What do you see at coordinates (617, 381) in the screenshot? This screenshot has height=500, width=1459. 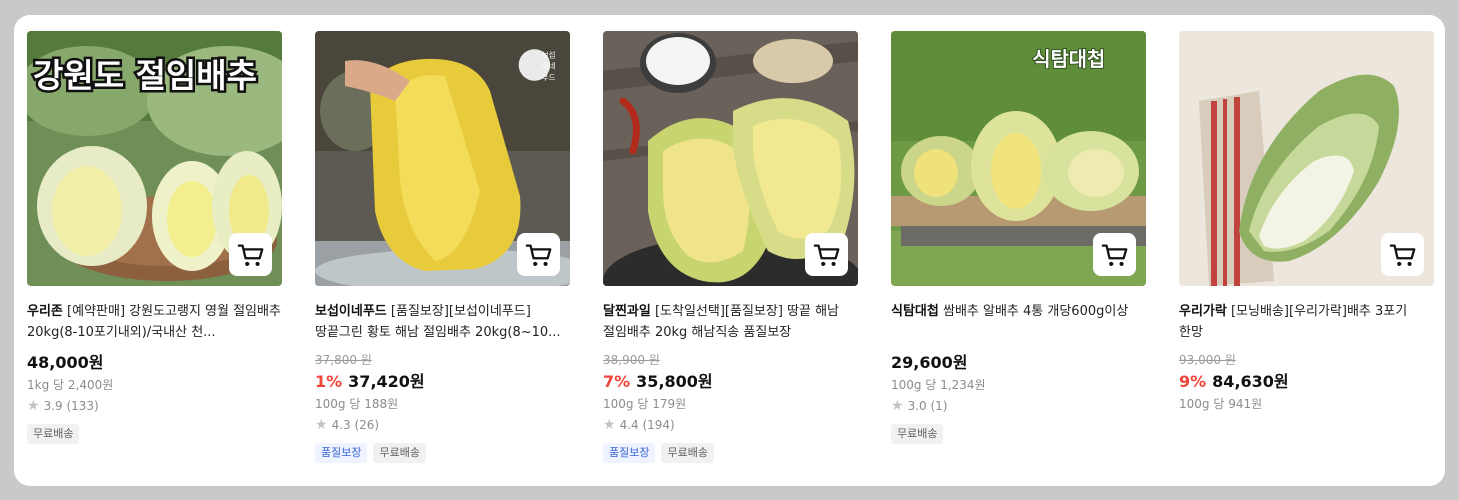 I see `discount-rate: 7%` at bounding box center [617, 381].